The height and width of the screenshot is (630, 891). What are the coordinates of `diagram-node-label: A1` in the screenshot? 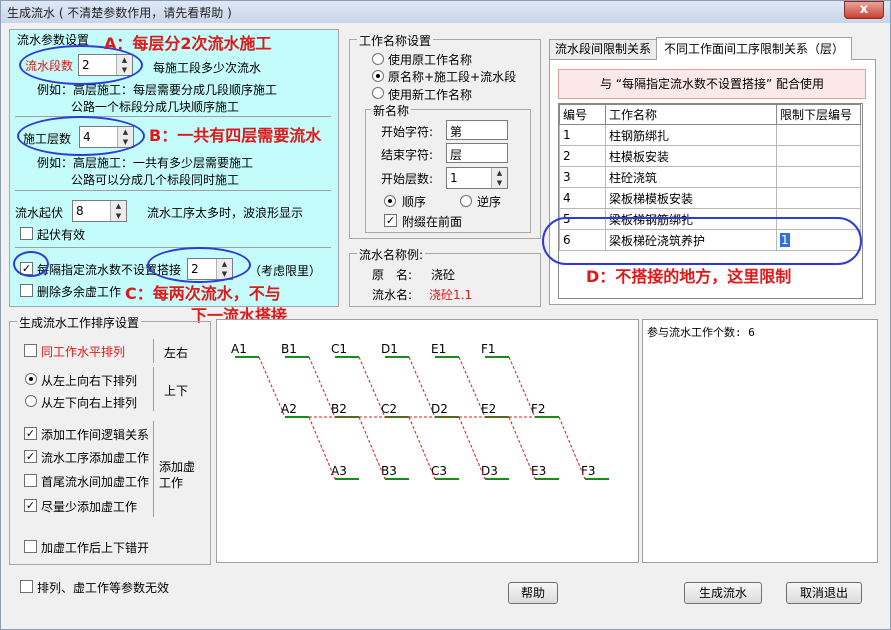 It's located at (239, 349).